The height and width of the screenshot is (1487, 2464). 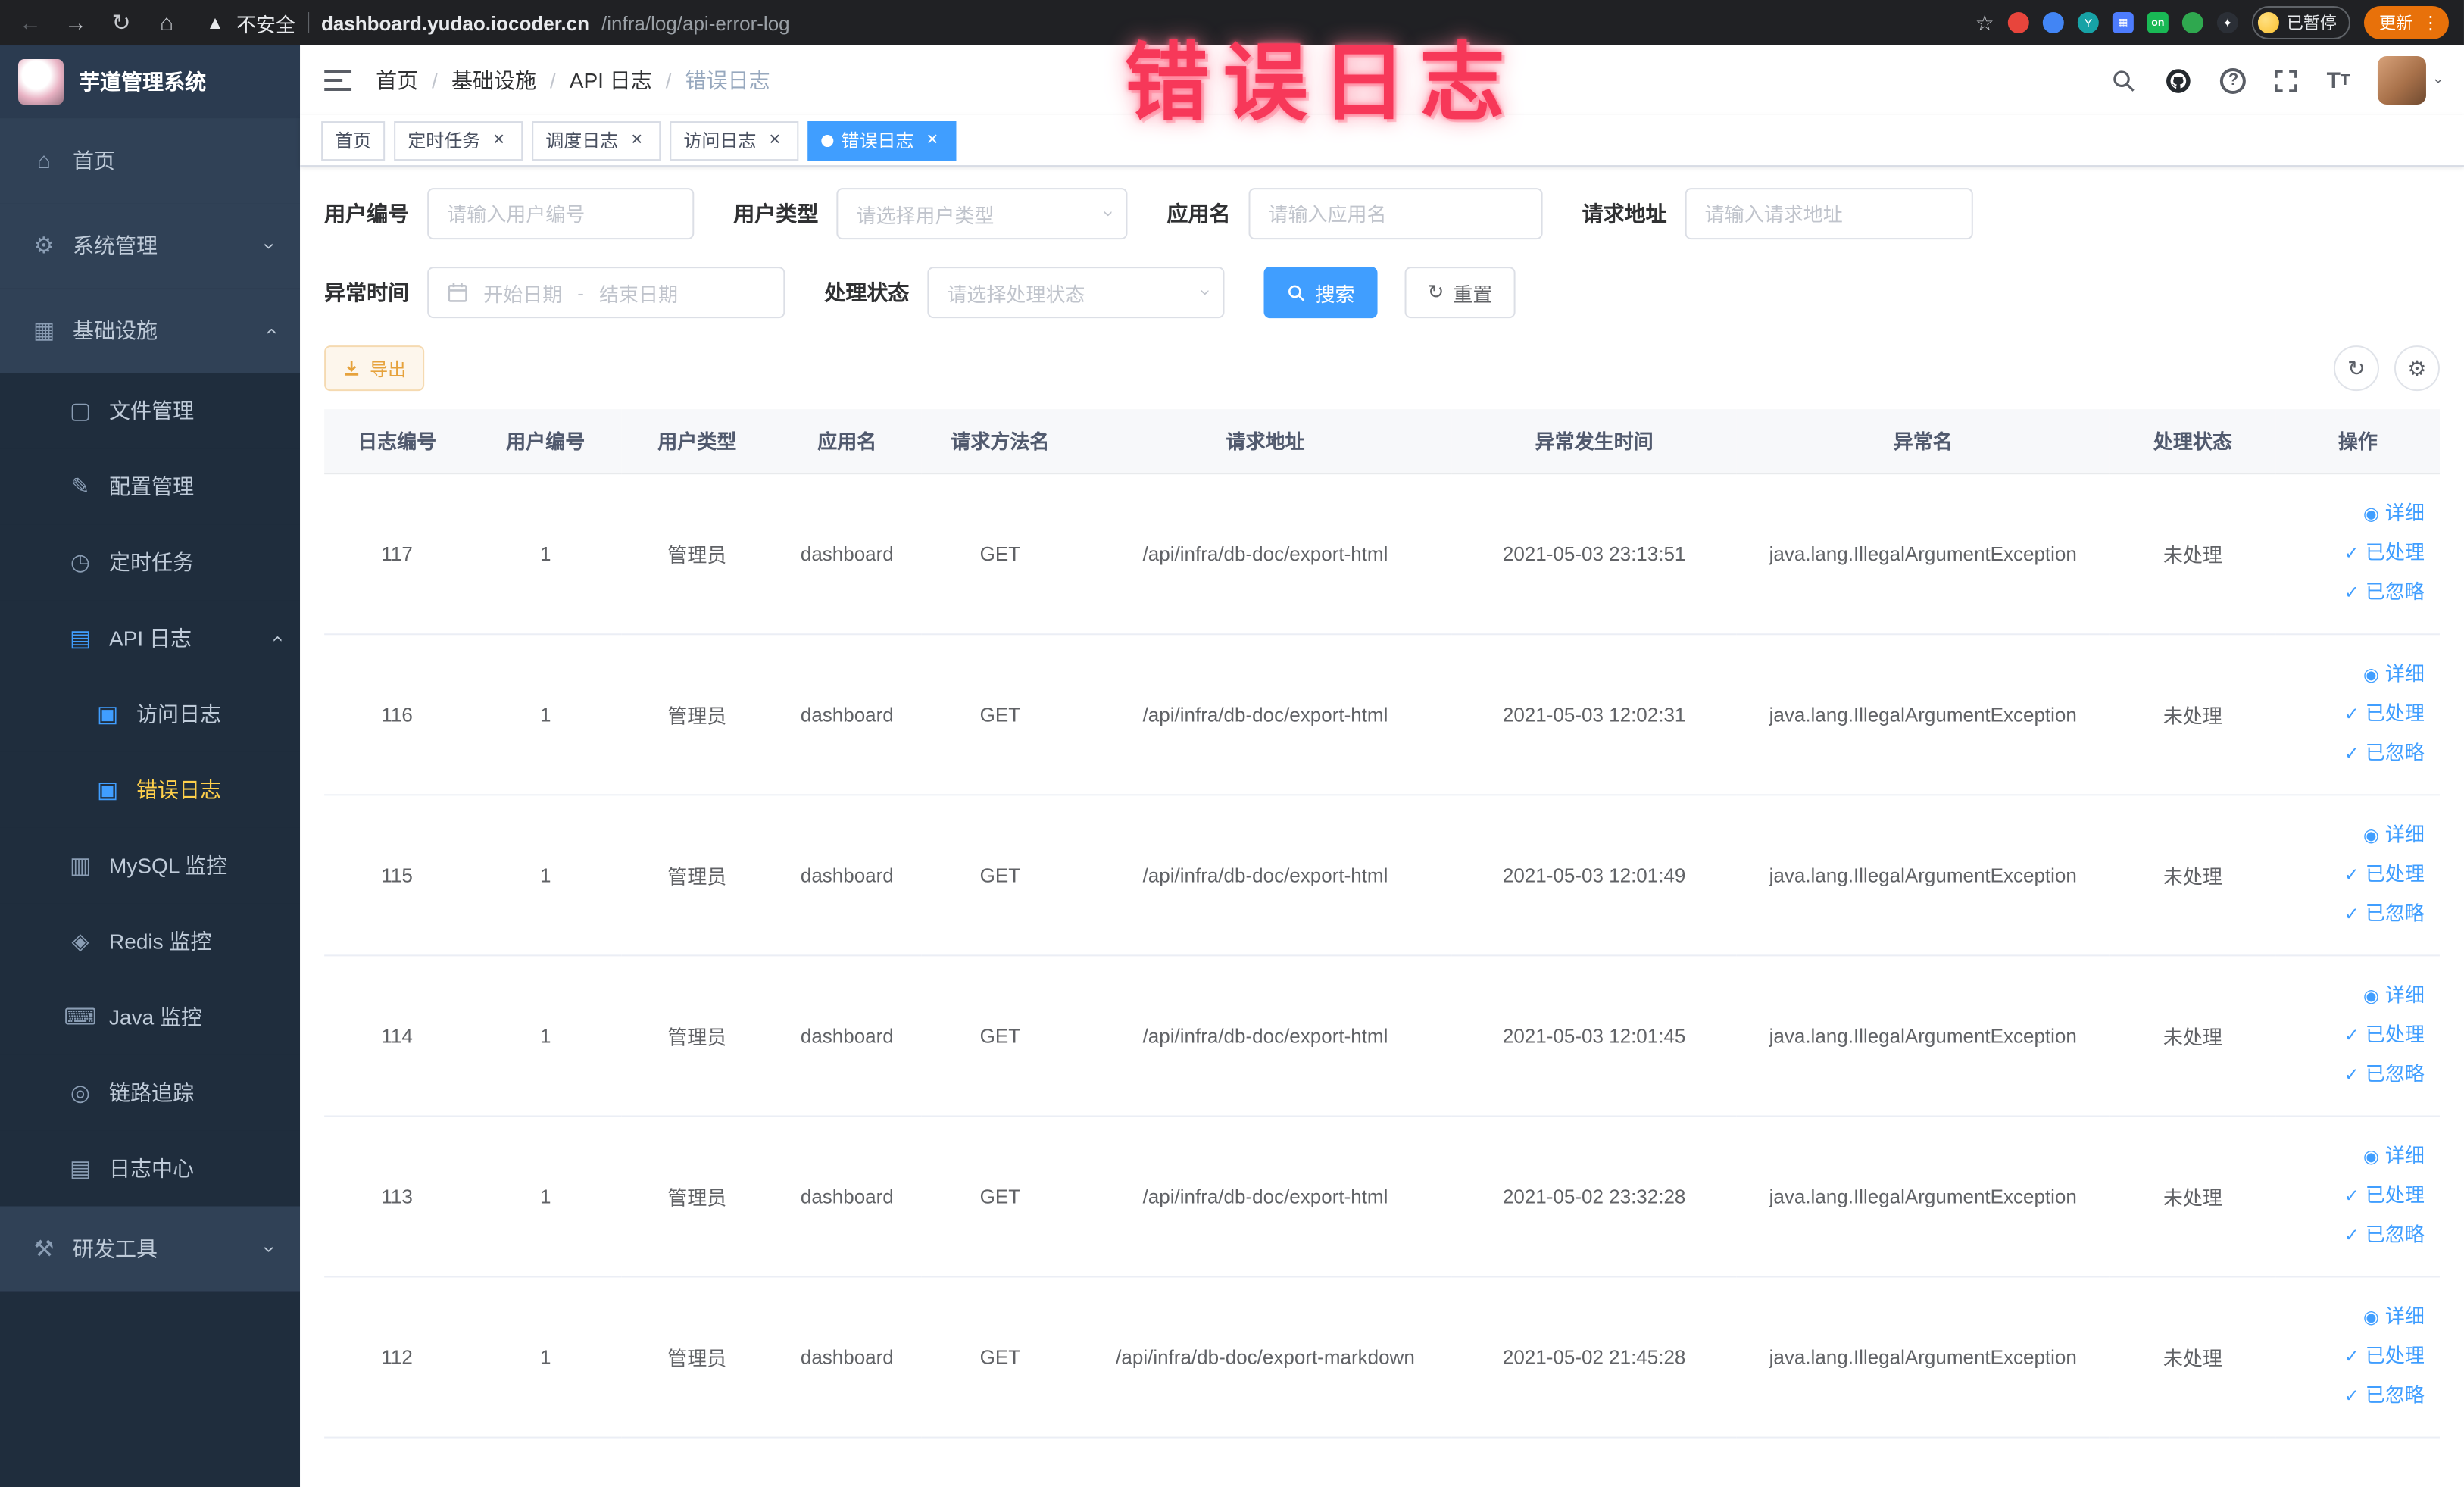 What do you see at coordinates (1076, 293) in the screenshot?
I see `process-status-select: 请选择处理状态 ›` at bounding box center [1076, 293].